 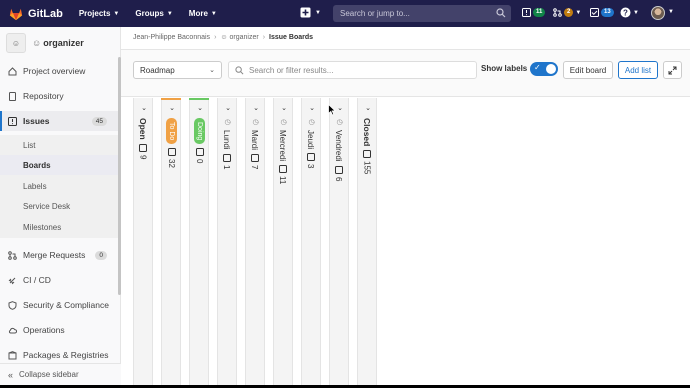 I want to click on nav-projects: Projects ▼, so click(x=99, y=13).